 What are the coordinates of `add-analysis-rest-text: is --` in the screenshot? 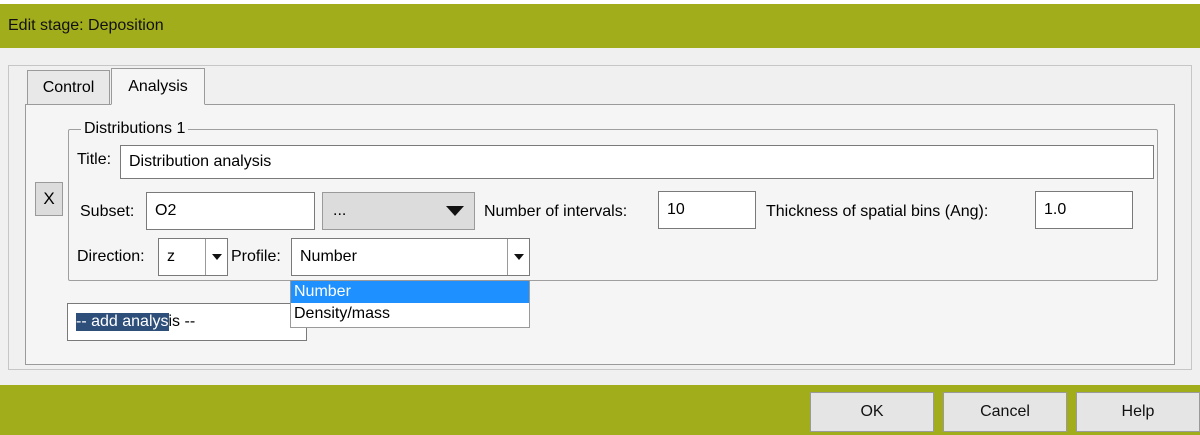 It's located at (182, 321).